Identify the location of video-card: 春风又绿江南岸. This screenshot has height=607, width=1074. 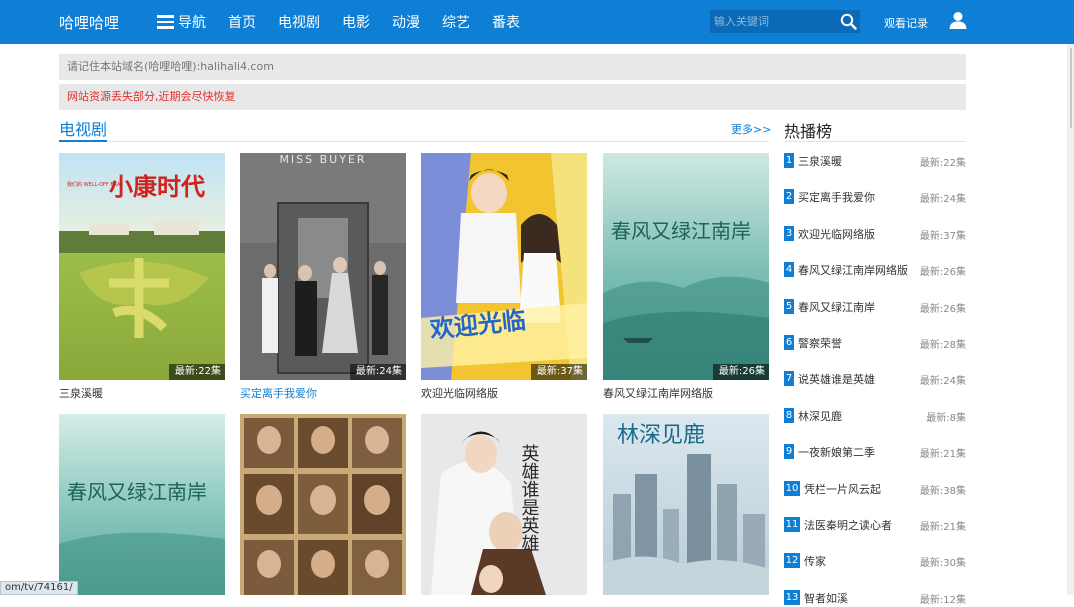
(142, 504).